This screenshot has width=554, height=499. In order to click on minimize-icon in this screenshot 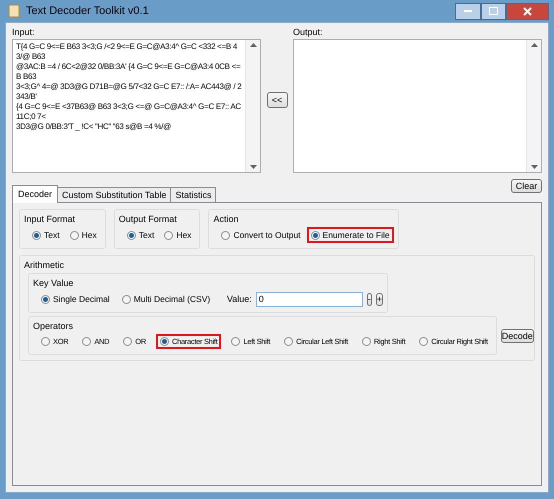, I will do `click(468, 11)`.